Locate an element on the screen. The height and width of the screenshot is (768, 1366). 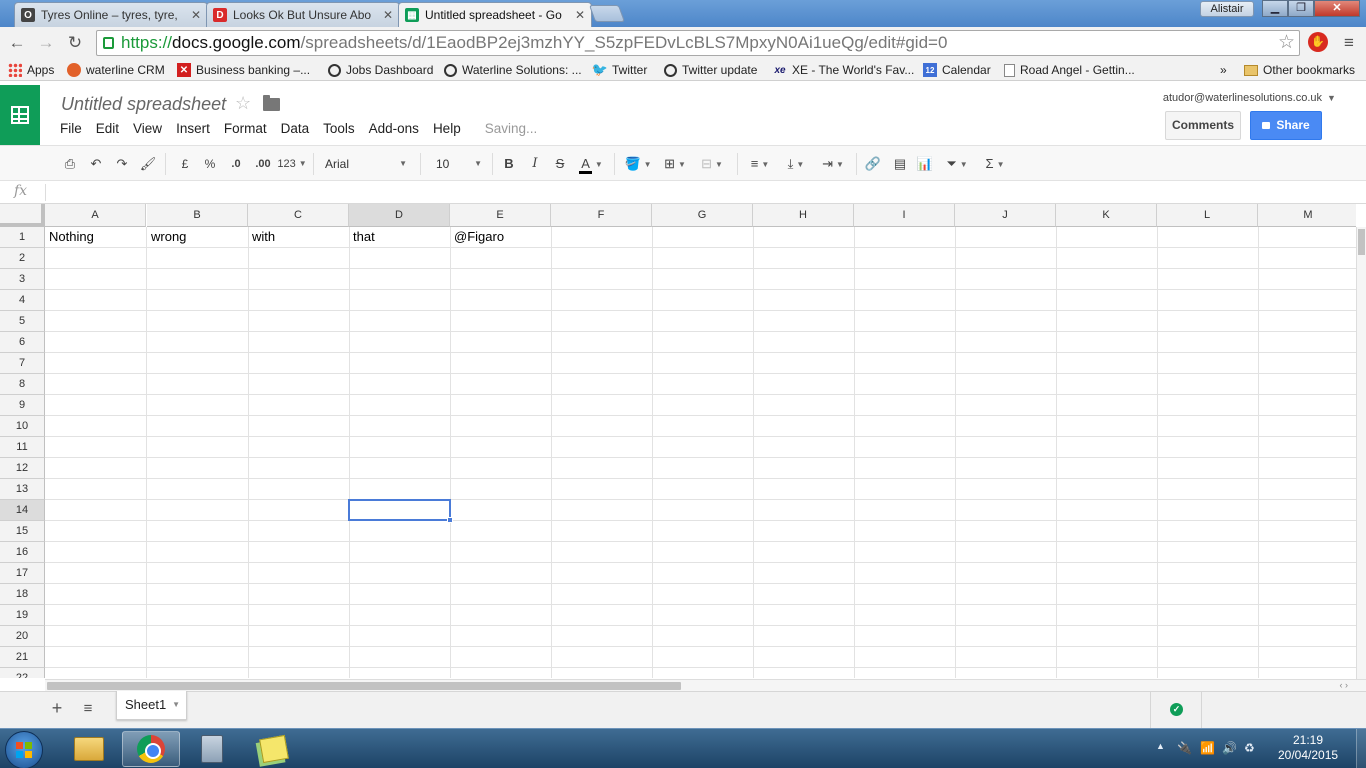
taskbar-sticky-notes is located at coordinates (274, 749).